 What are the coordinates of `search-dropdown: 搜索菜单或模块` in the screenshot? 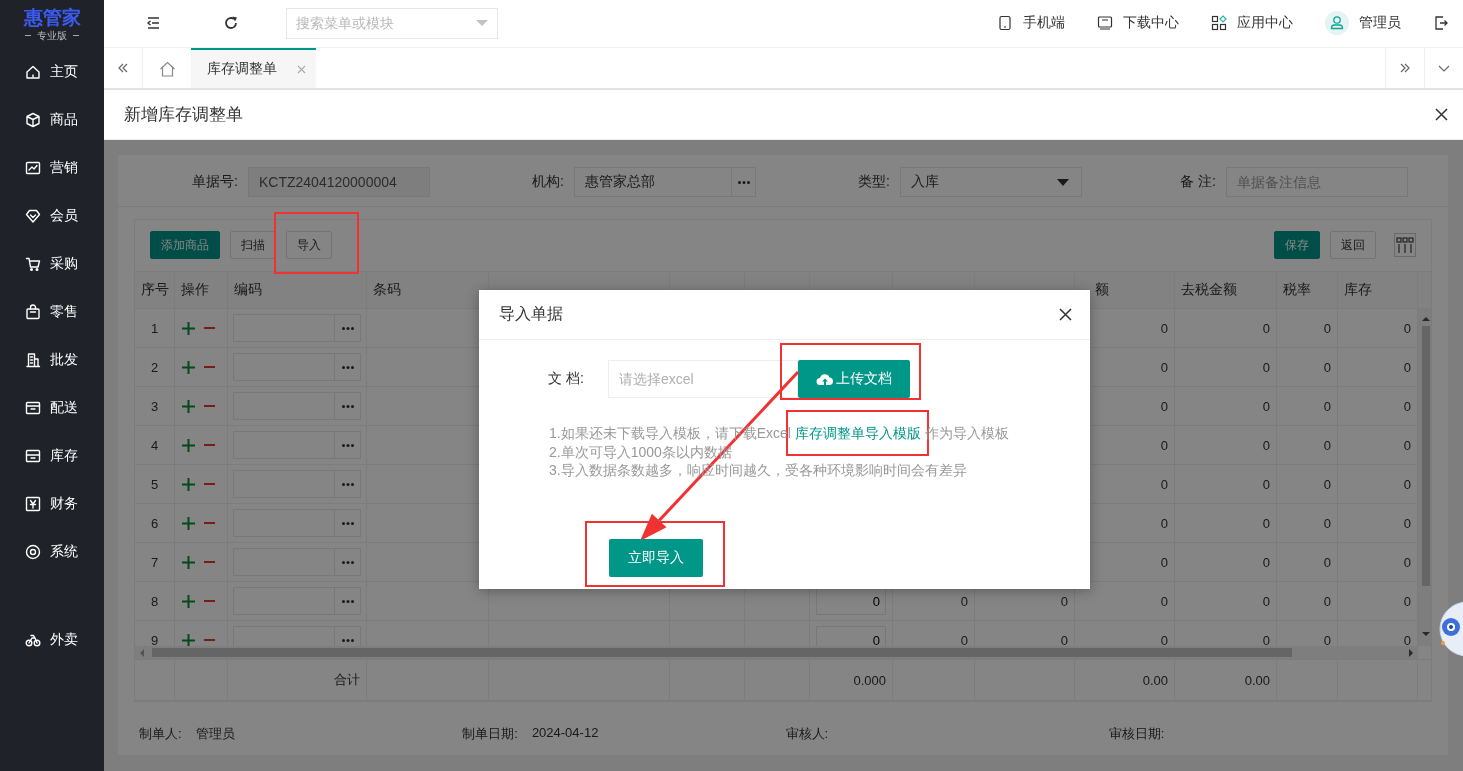 It's located at (392, 23).